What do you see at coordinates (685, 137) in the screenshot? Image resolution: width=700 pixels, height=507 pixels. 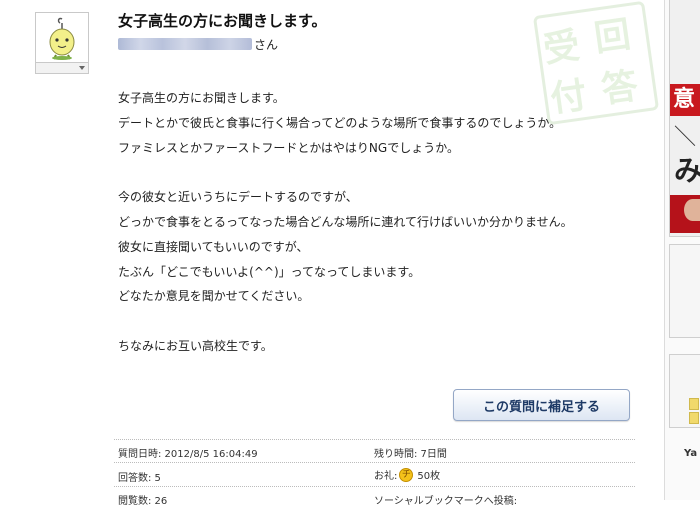 I see `ad-slash: ＼` at bounding box center [685, 137].